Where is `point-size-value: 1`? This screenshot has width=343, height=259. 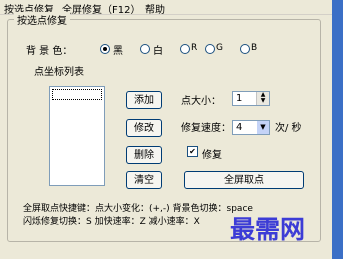 point-size-value: 1 is located at coordinates (239, 98).